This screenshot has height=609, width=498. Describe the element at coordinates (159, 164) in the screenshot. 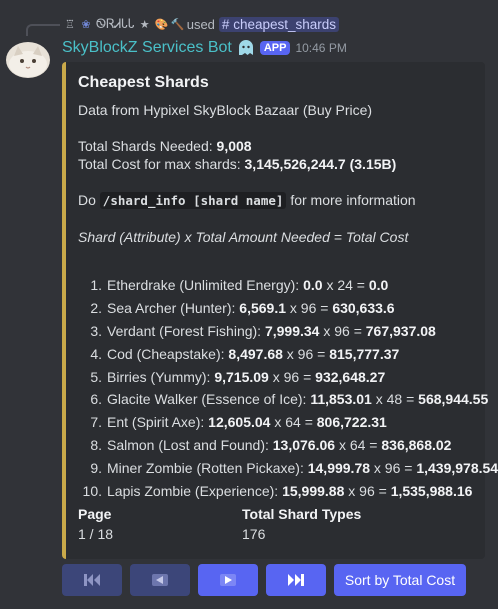

I see `total-cost-label: Total Cost for max shards:` at that location.